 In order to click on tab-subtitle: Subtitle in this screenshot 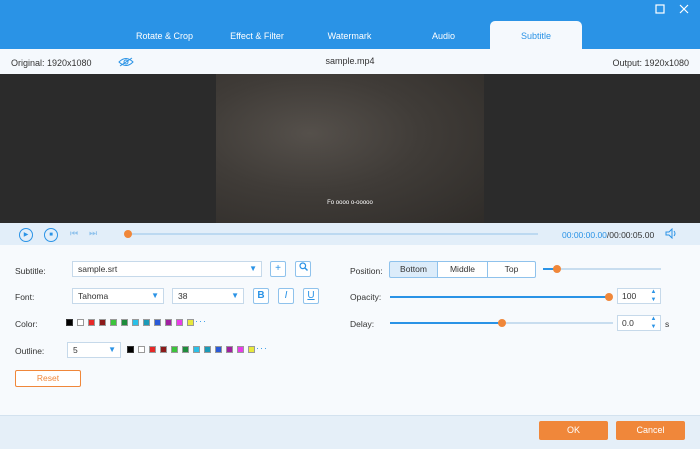, I will do `click(536, 35)`.